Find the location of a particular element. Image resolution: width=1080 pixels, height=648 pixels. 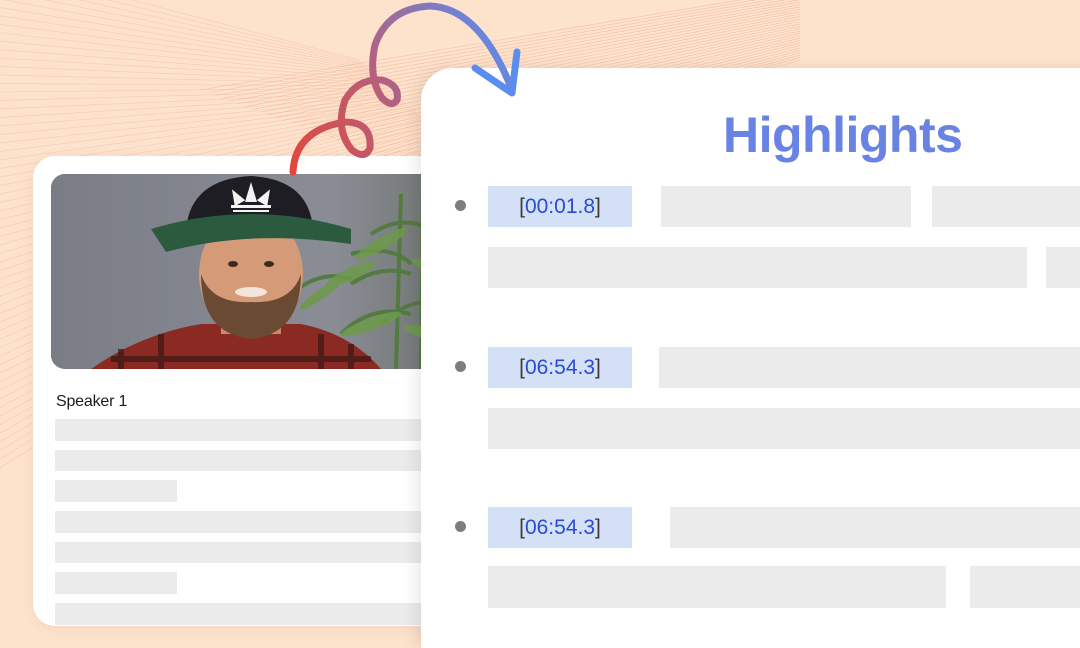

speaker-video-image is located at coordinates (251, 271).